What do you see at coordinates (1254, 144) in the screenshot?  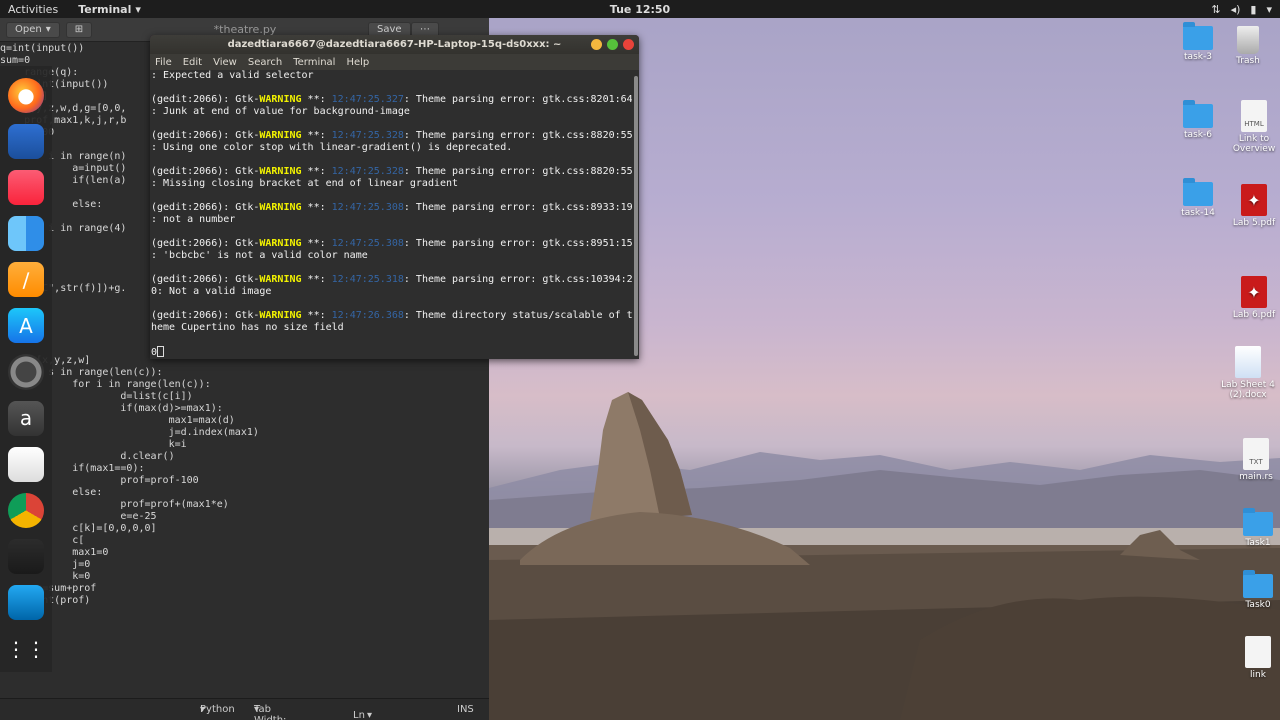 I see `desktop-icon-label: Link to Overview` at bounding box center [1254, 144].